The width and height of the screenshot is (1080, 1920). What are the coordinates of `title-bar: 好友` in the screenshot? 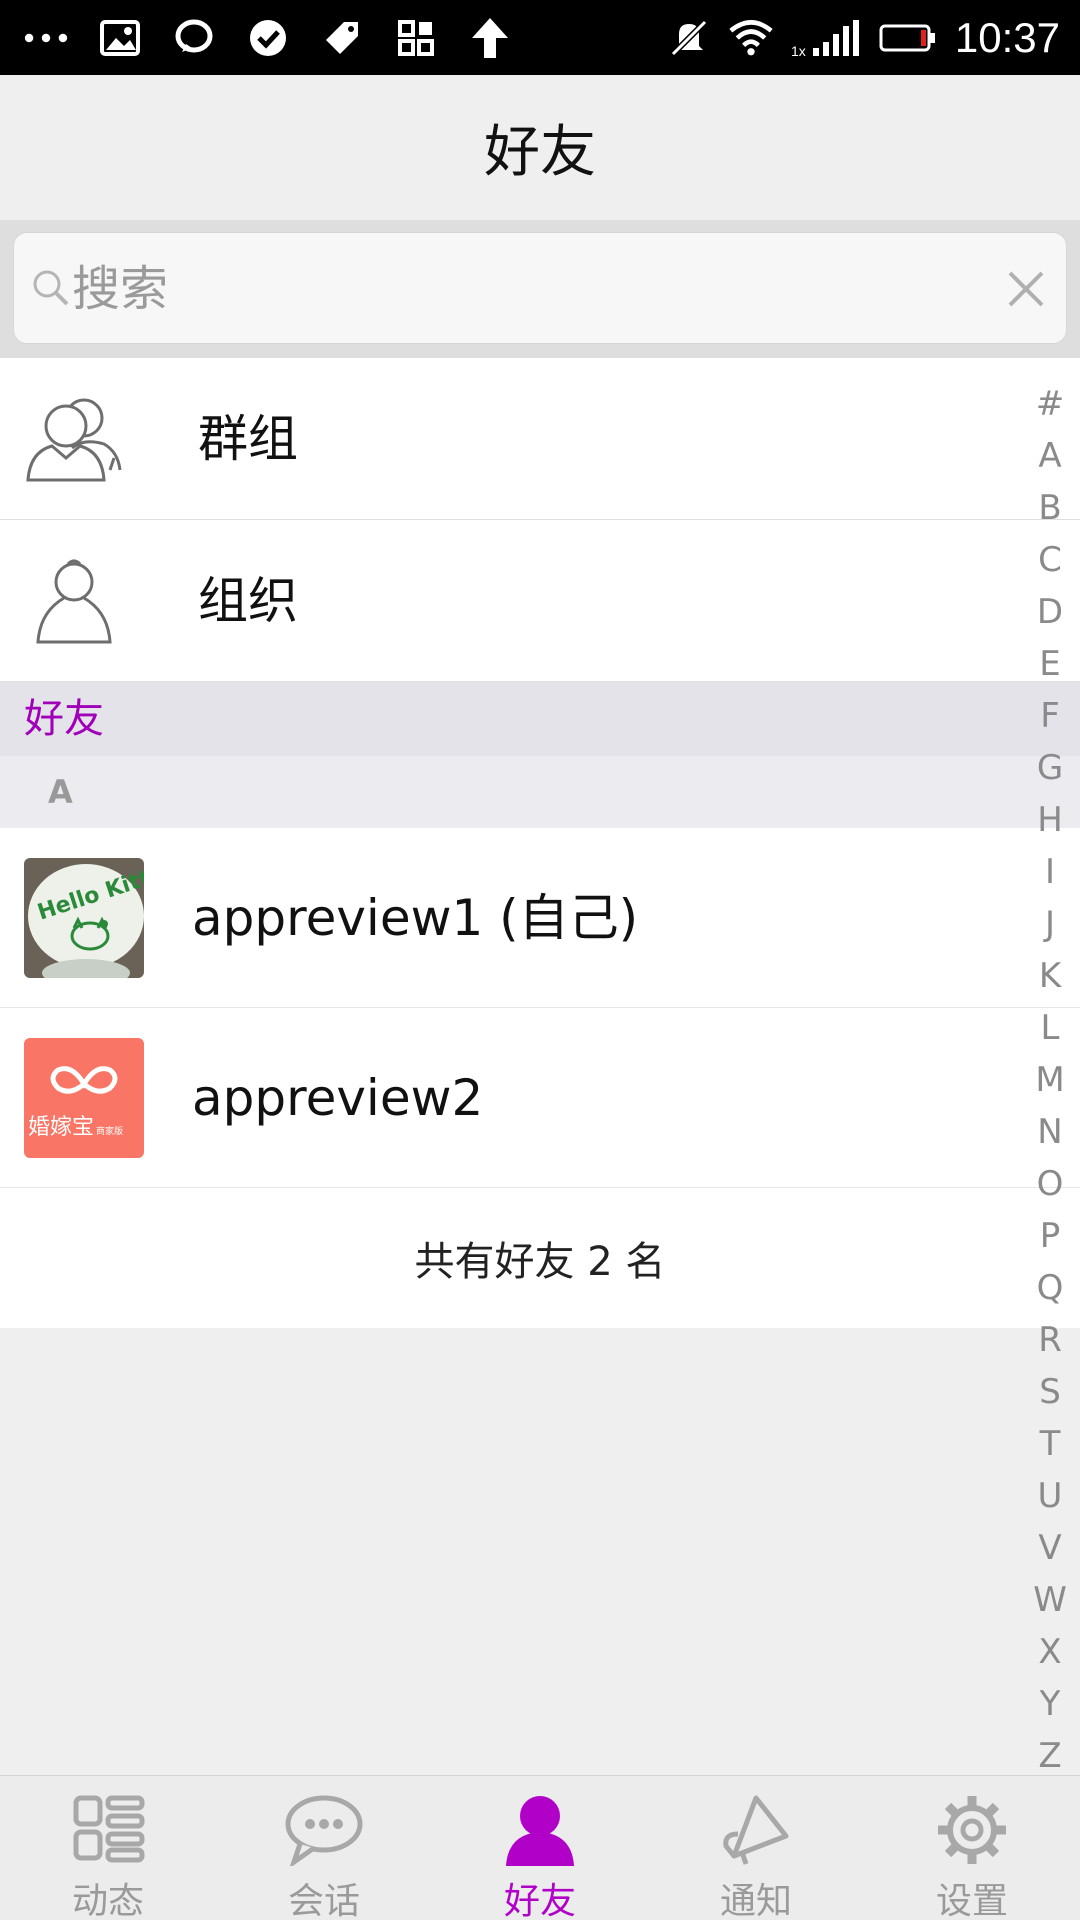 It's located at (540, 147).